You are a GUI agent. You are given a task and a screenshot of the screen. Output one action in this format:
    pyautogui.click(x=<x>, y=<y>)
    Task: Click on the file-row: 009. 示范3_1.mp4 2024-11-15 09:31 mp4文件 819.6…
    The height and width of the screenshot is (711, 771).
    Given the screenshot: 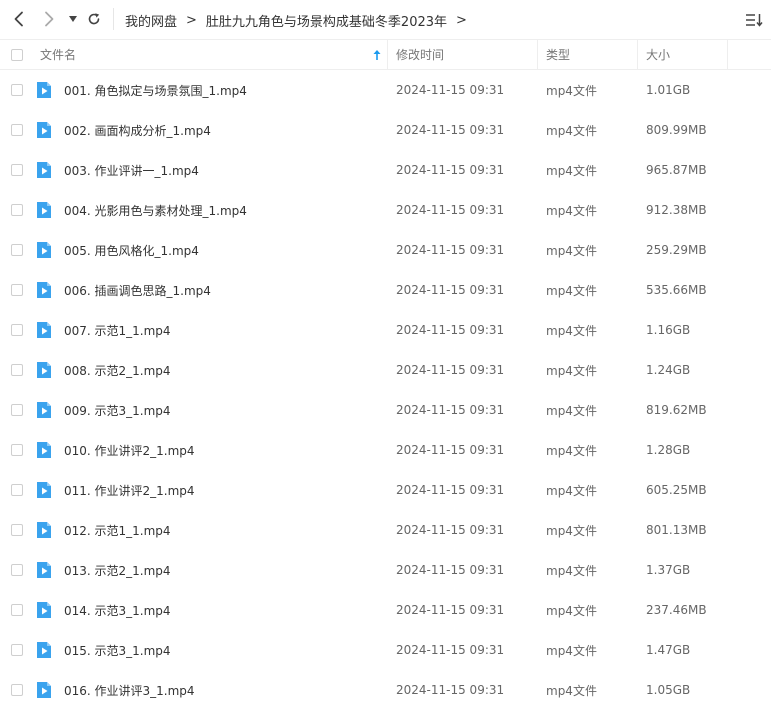 What is the action you would take?
    pyautogui.click(x=385, y=410)
    